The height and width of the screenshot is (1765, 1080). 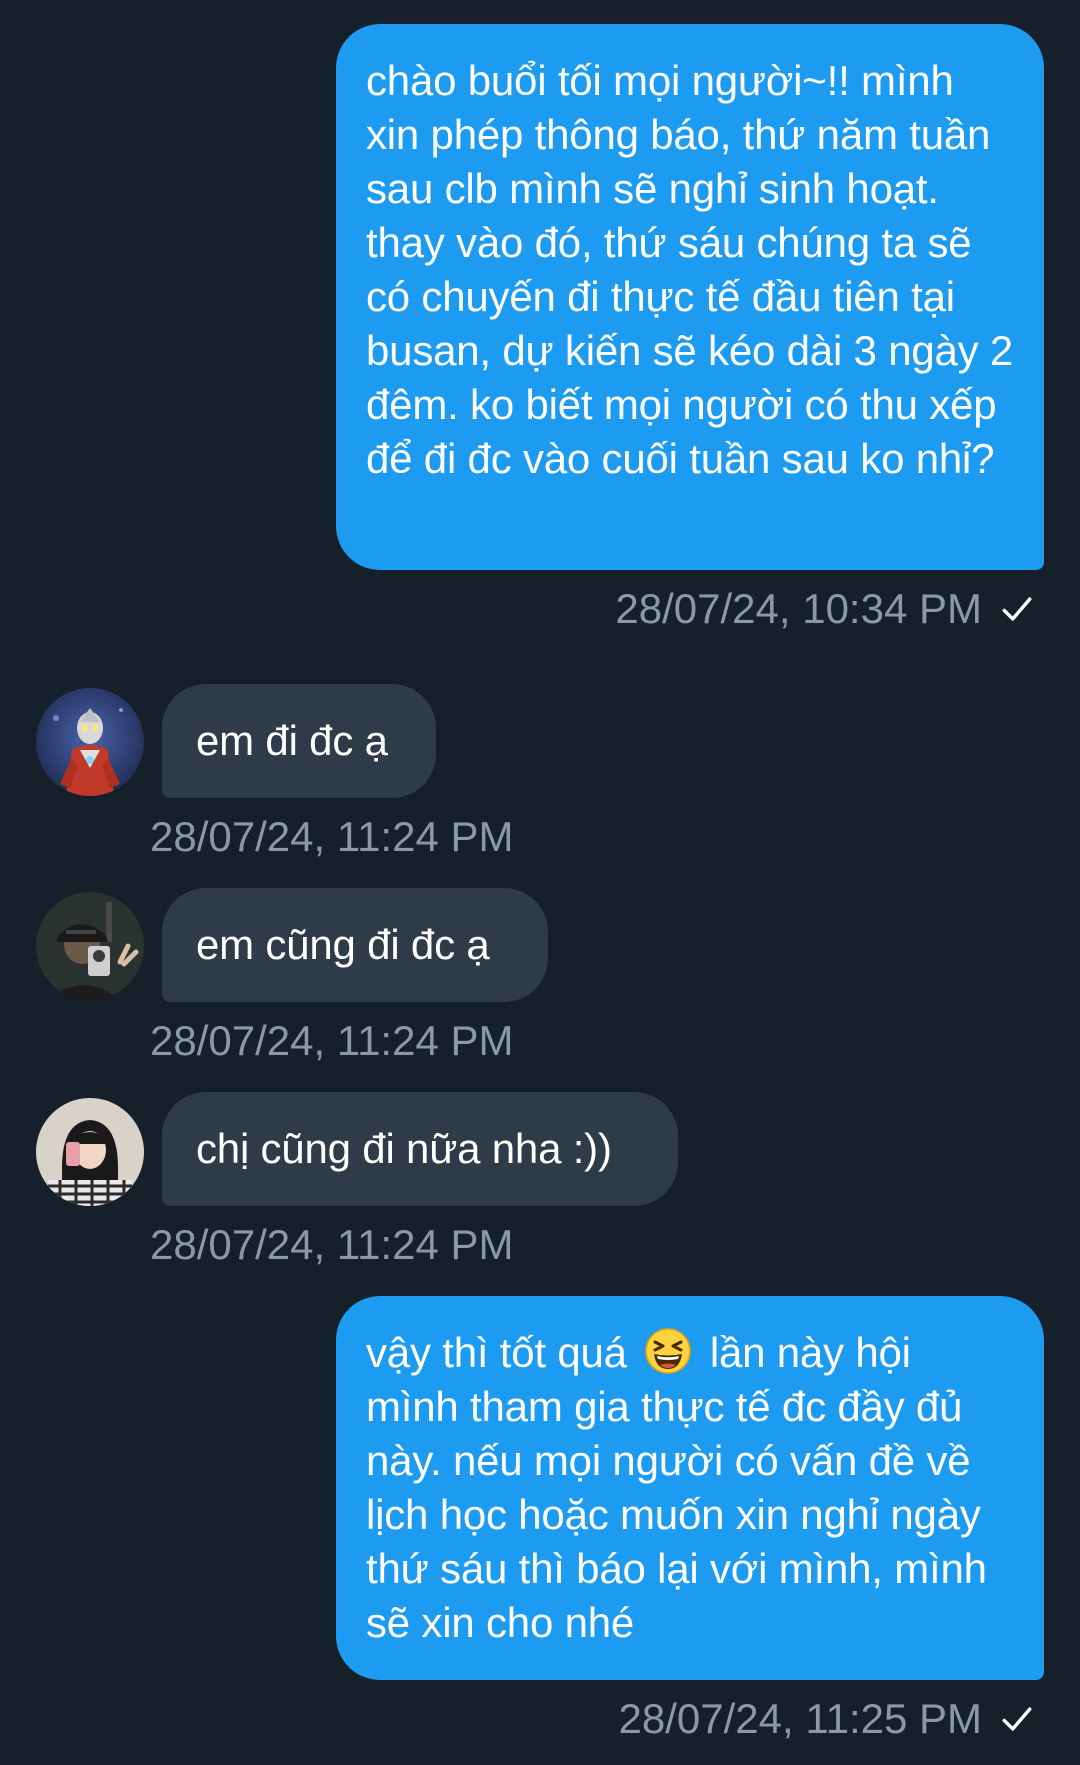 What do you see at coordinates (292, 740) in the screenshot?
I see `message-text: em đi đc ạ` at bounding box center [292, 740].